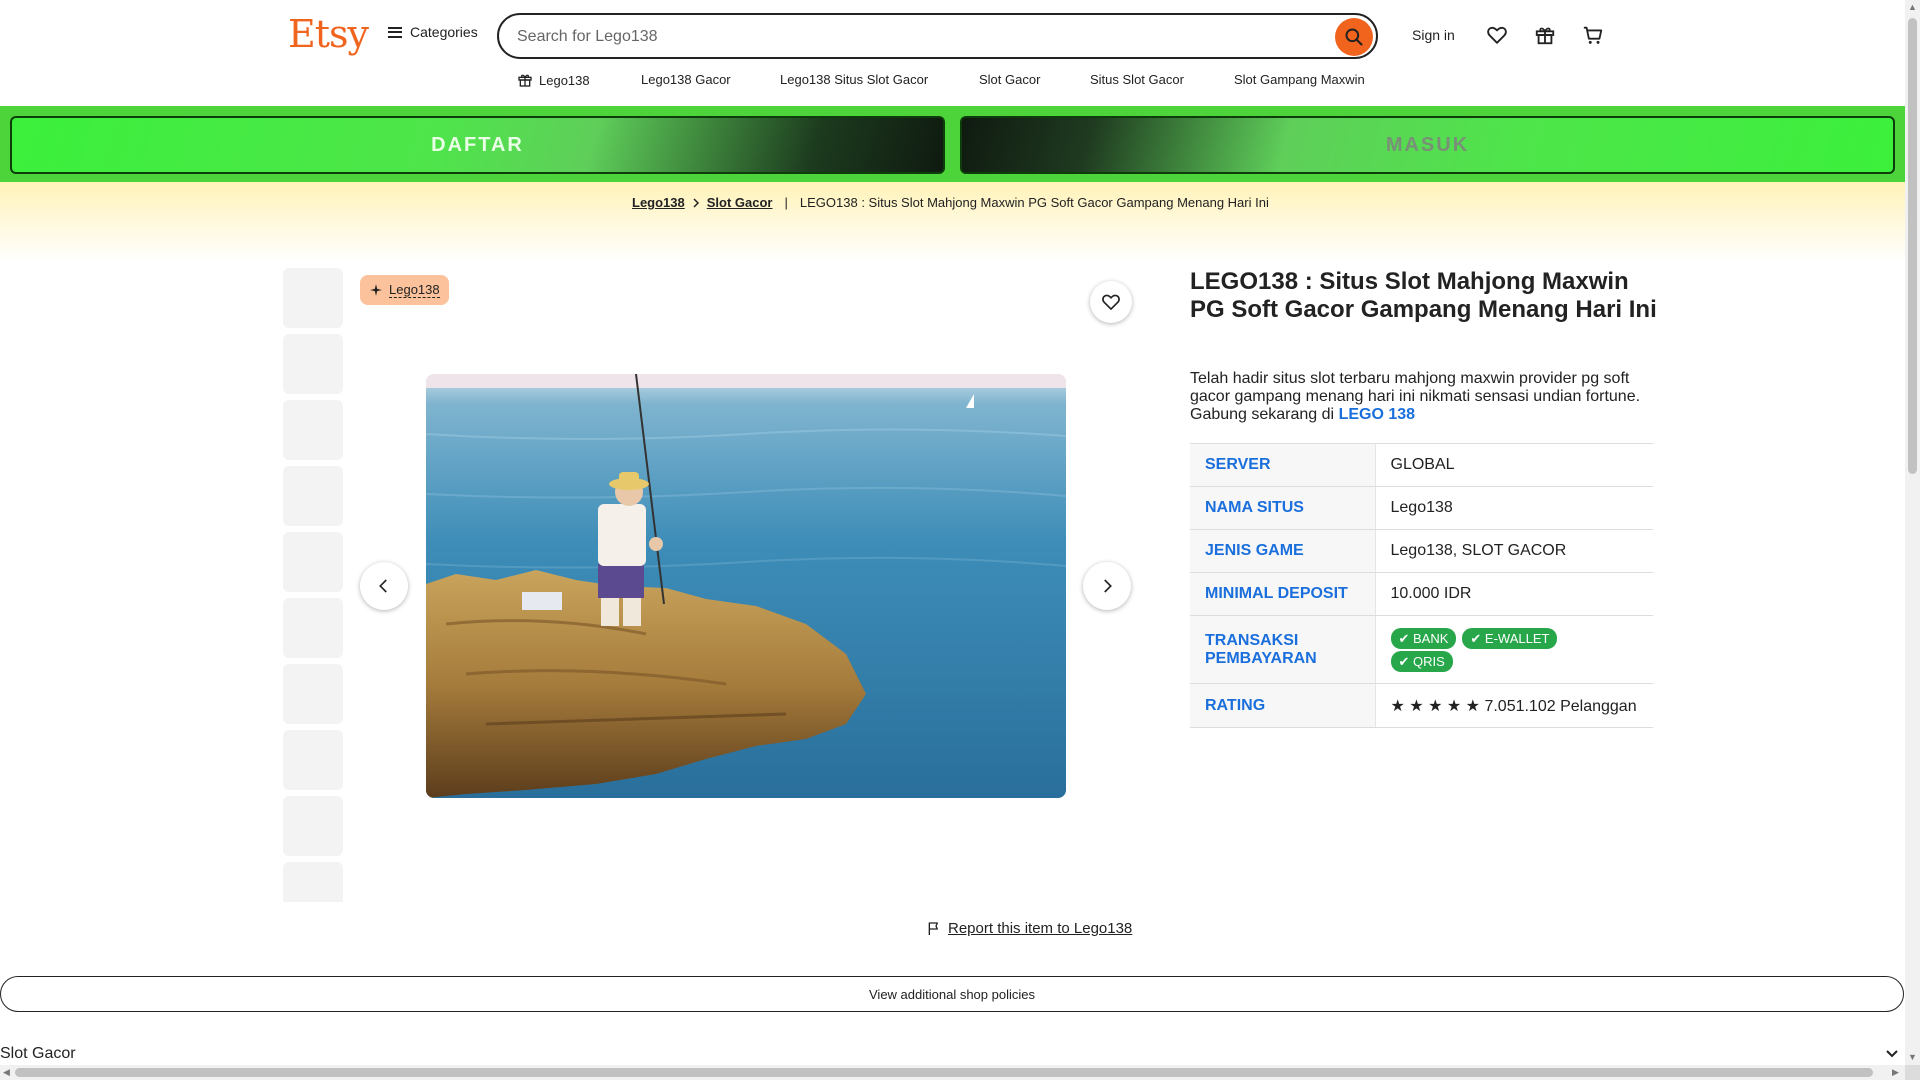  I want to click on payment-chip-qris: ✔ QRIS, so click(1421, 661).